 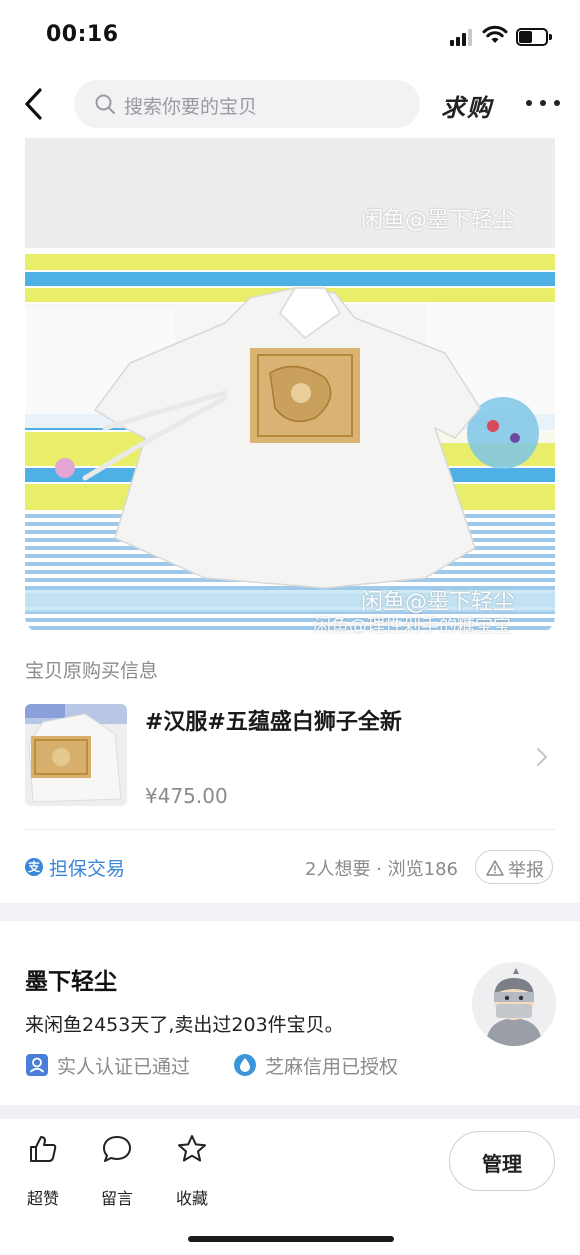 What do you see at coordinates (495, 34) in the screenshot?
I see `wifi-icon` at bounding box center [495, 34].